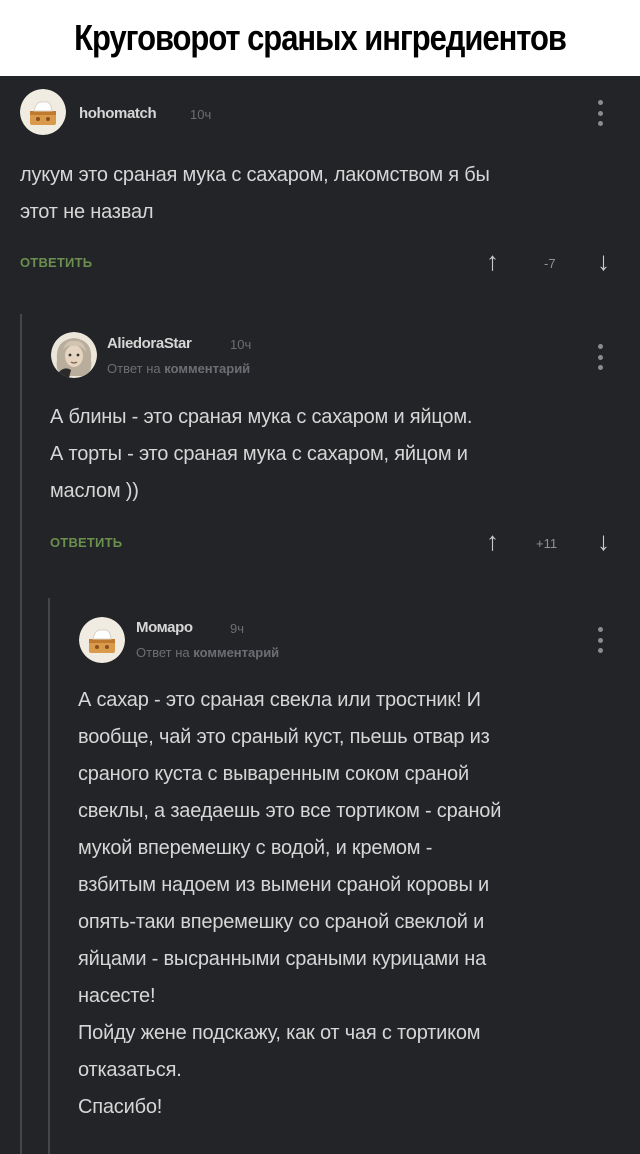  Describe the element at coordinates (118, 113) in the screenshot. I see `username: hohomatch` at that location.